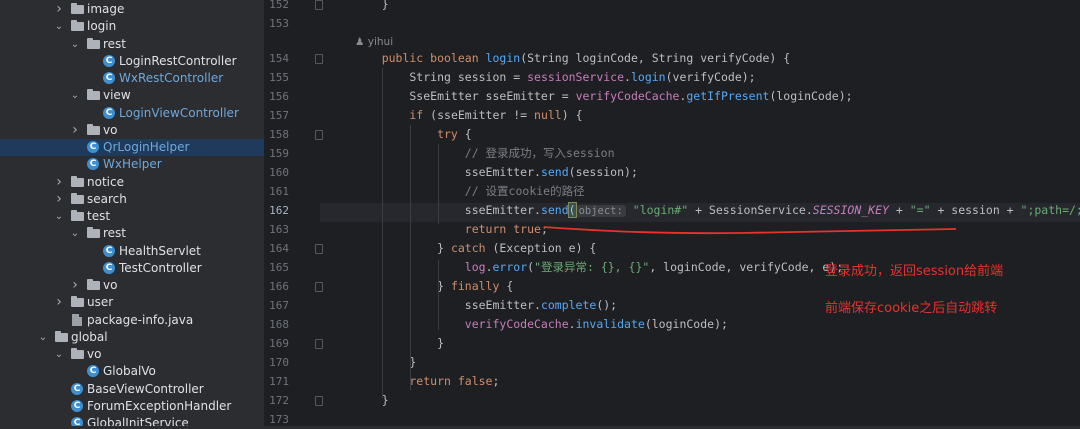  What do you see at coordinates (132, 113) in the screenshot?
I see `tree-item-loginviewcontroller: C LoginViewController` at bounding box center [132, 113].